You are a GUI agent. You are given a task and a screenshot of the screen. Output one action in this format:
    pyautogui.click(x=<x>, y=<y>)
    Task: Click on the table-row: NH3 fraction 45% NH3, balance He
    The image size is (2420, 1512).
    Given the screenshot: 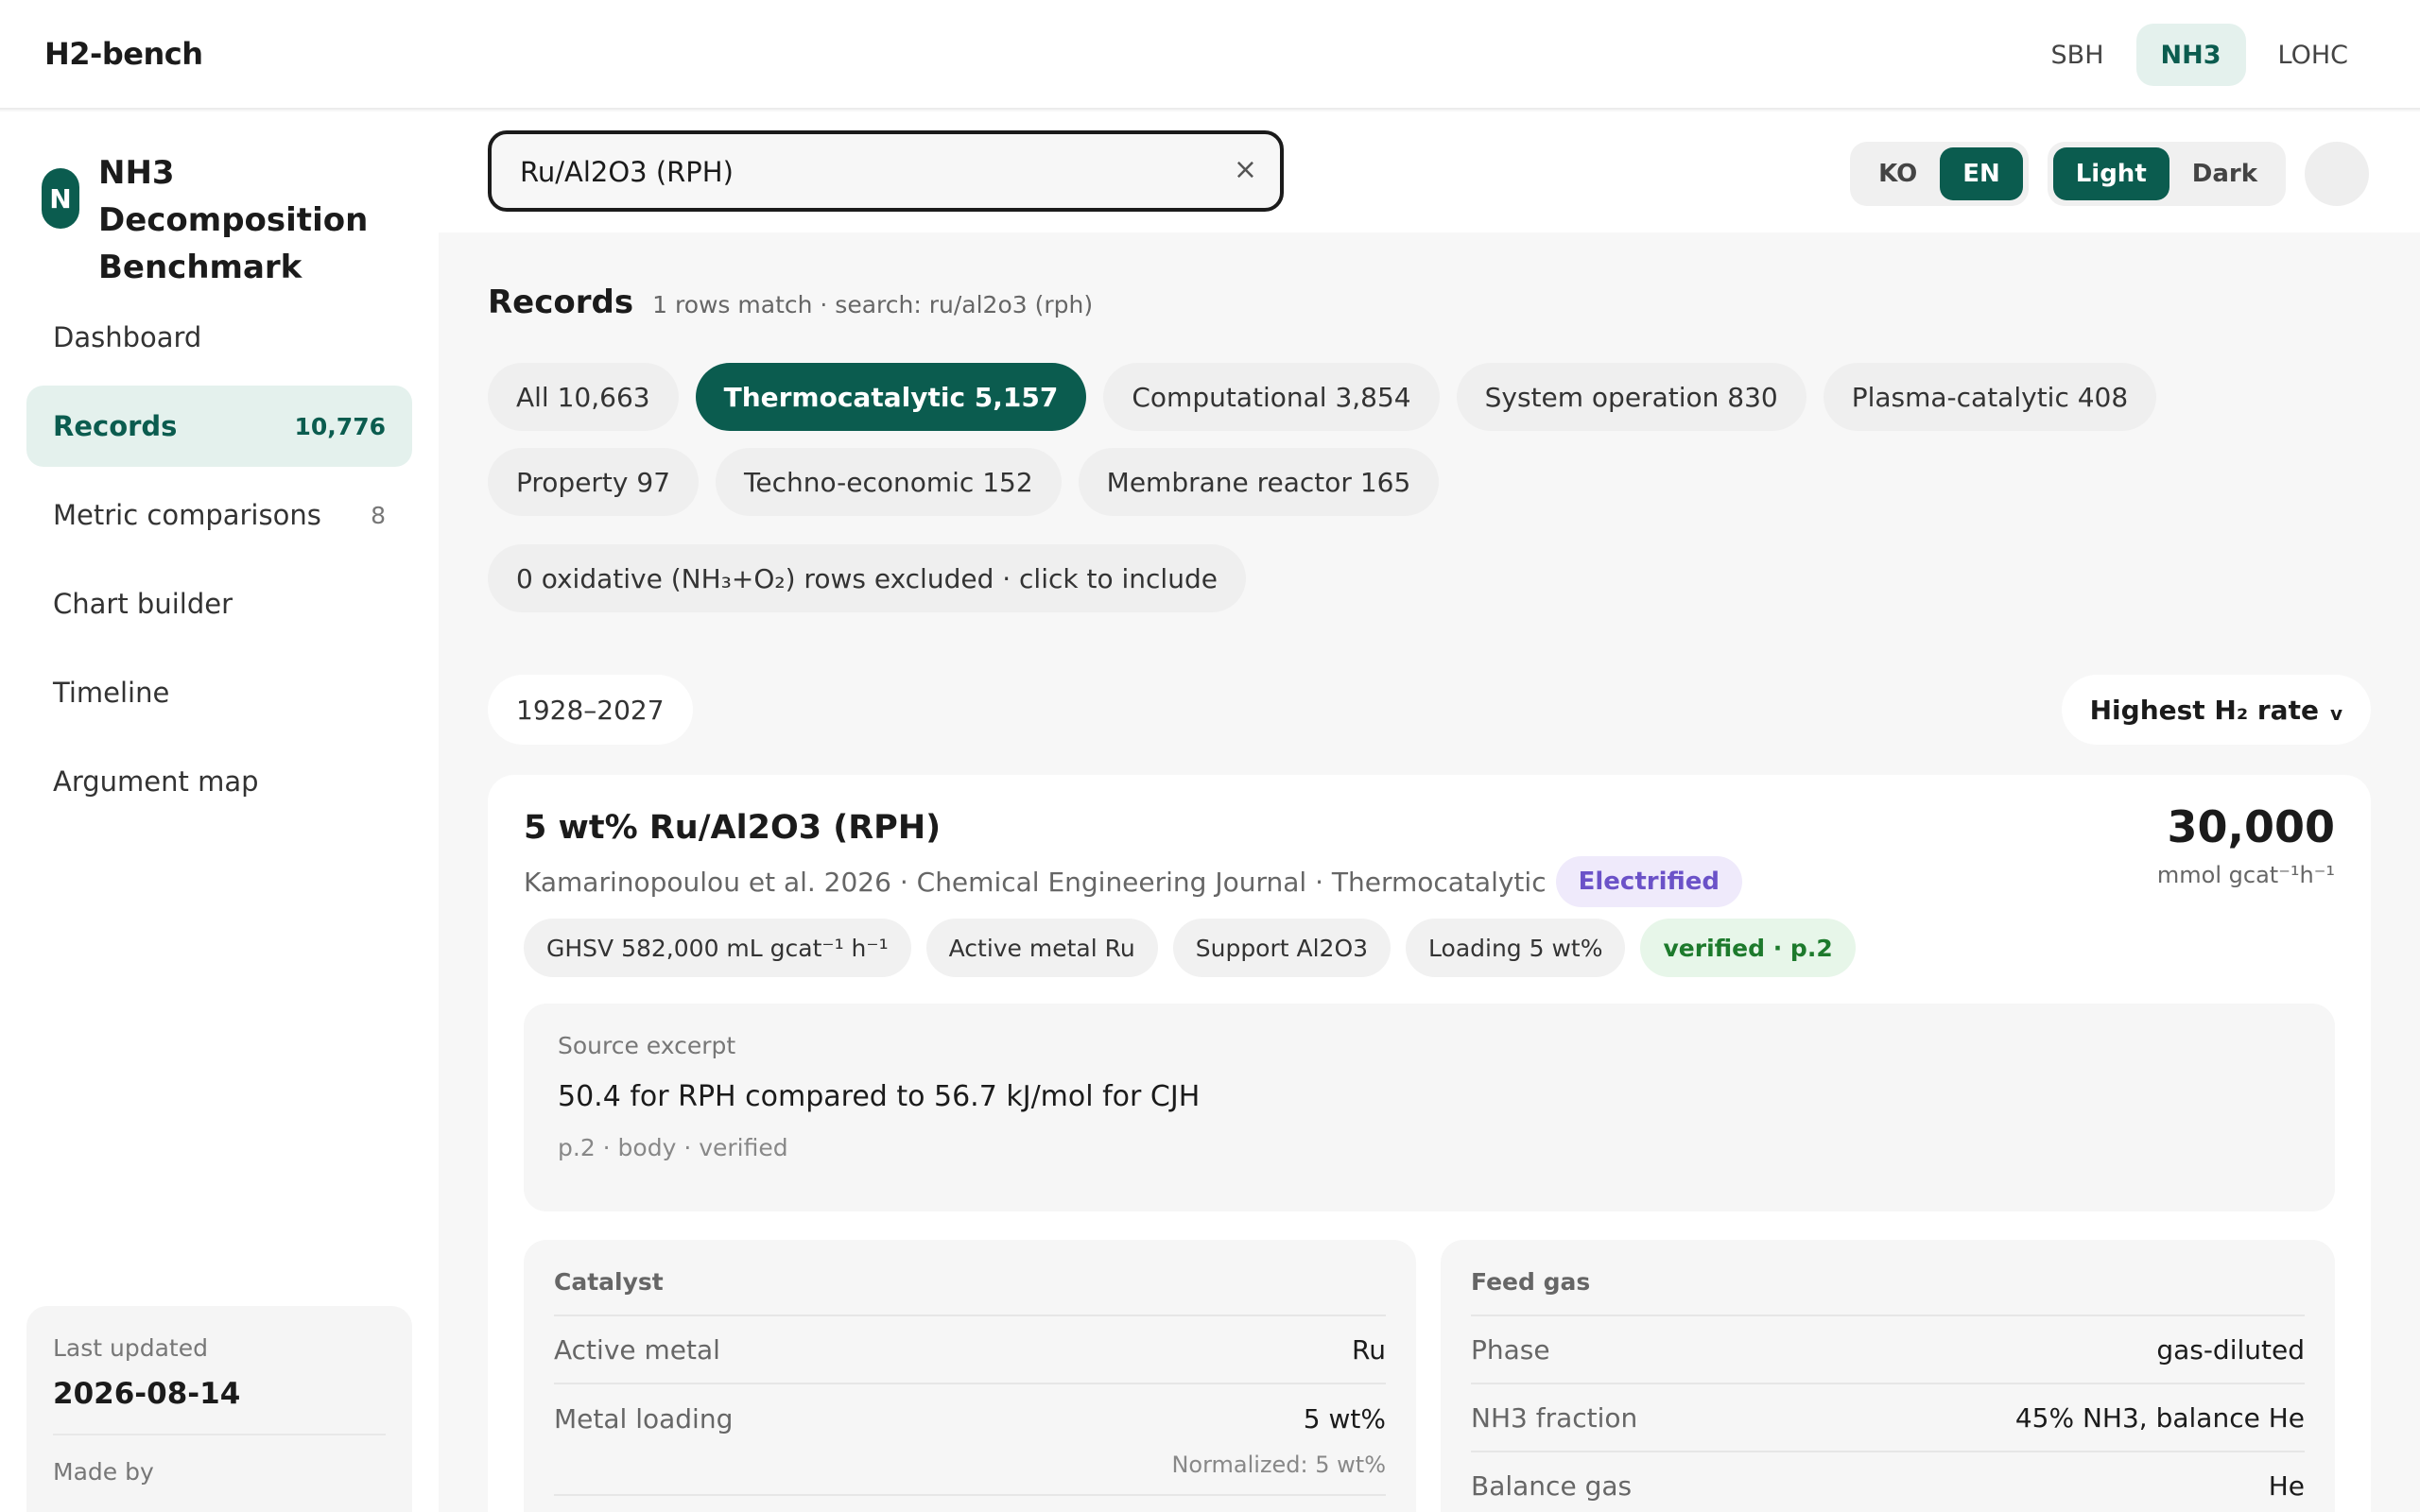 What is the action you would take?
    pyautogui.click(x=1888, y=1418)
    